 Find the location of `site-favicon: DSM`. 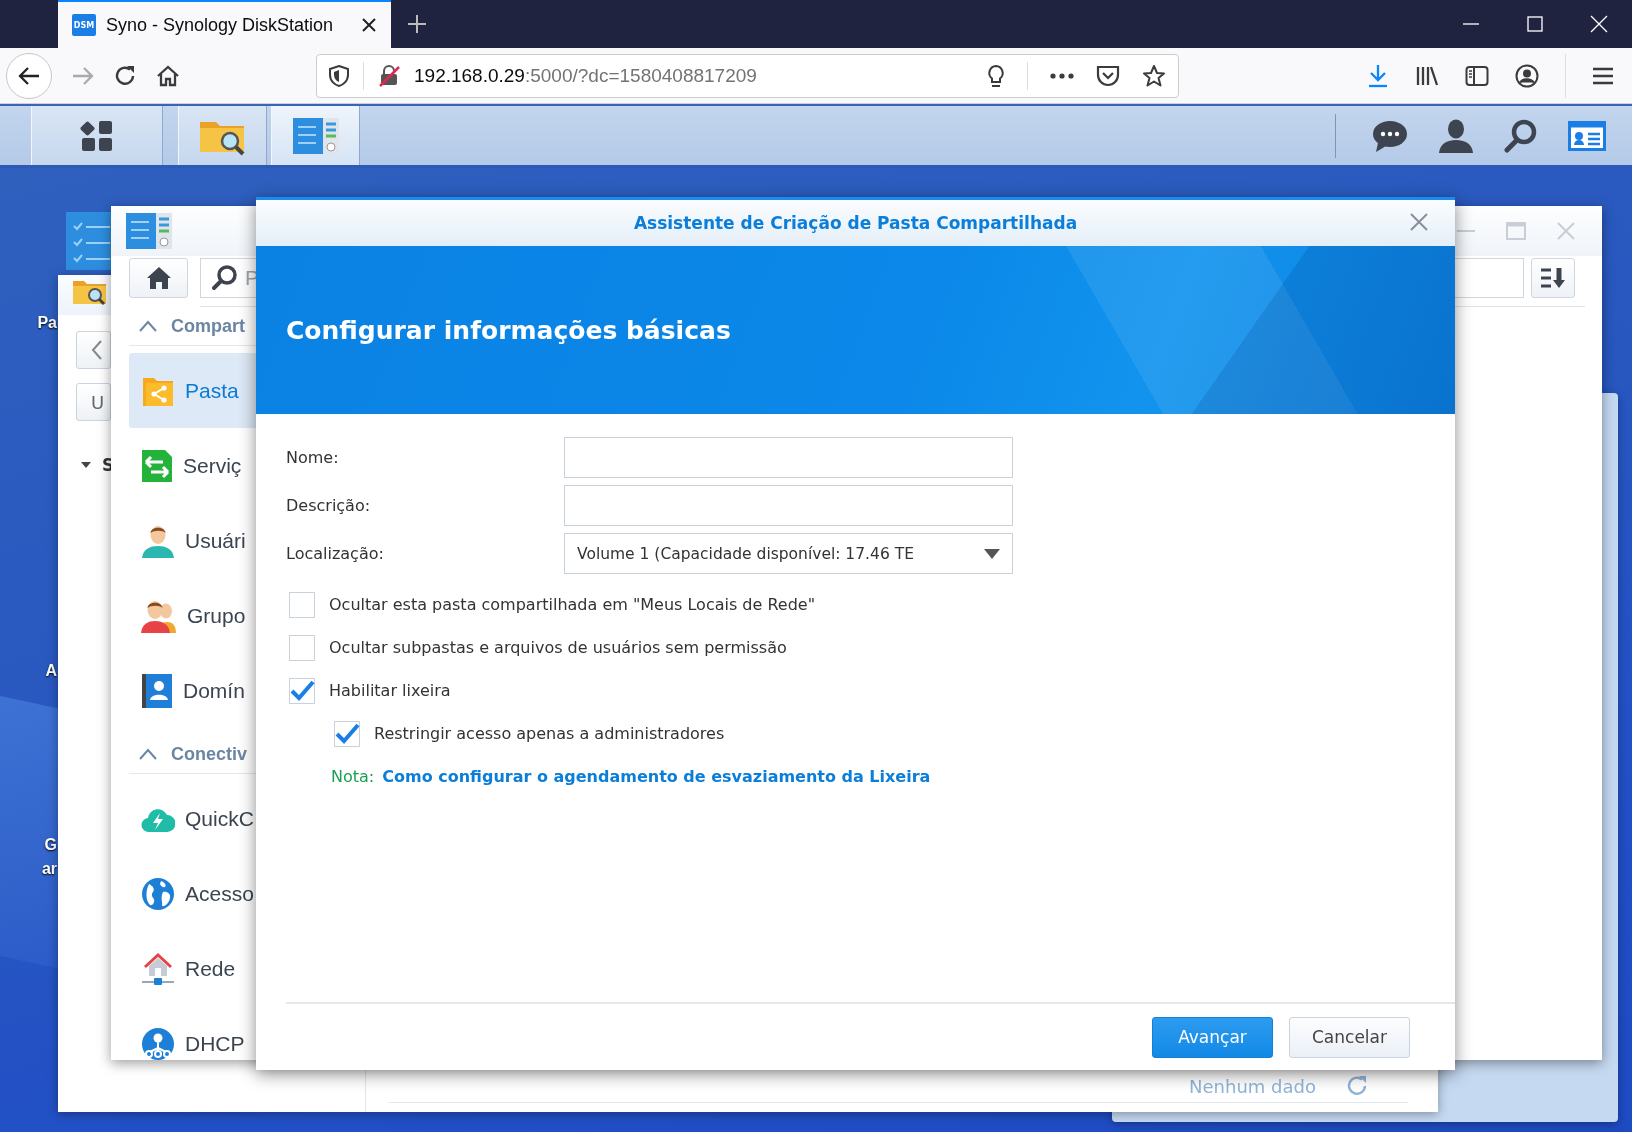

site-favicon: DSM is located at coordinates (84, 25).